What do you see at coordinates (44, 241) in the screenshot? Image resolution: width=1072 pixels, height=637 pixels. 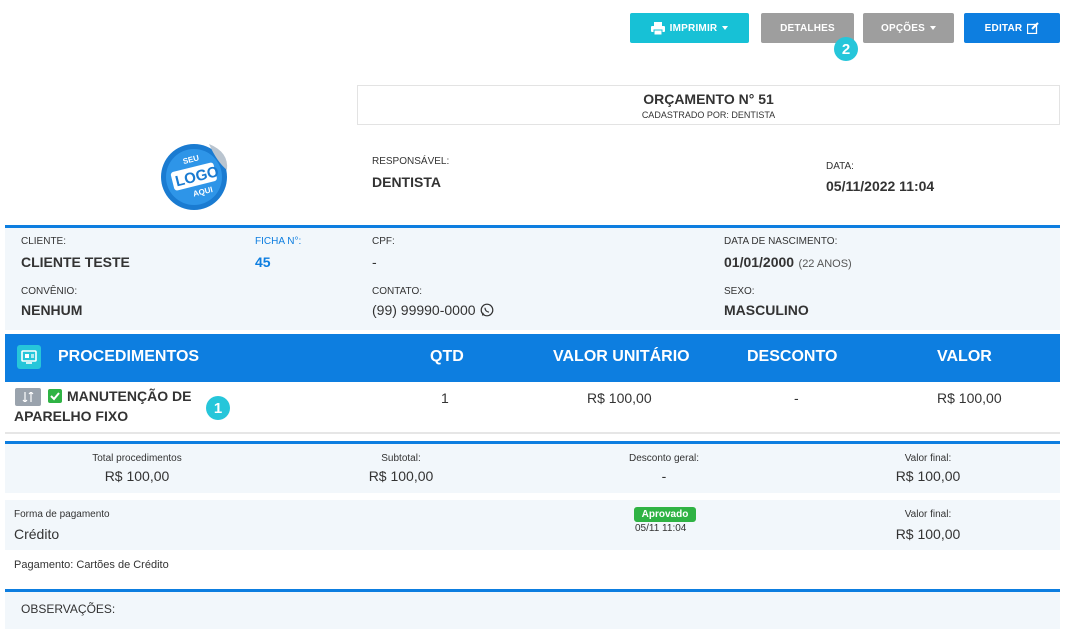 I see `client-label: CLIENTE:` at bounding box center [44, 241].